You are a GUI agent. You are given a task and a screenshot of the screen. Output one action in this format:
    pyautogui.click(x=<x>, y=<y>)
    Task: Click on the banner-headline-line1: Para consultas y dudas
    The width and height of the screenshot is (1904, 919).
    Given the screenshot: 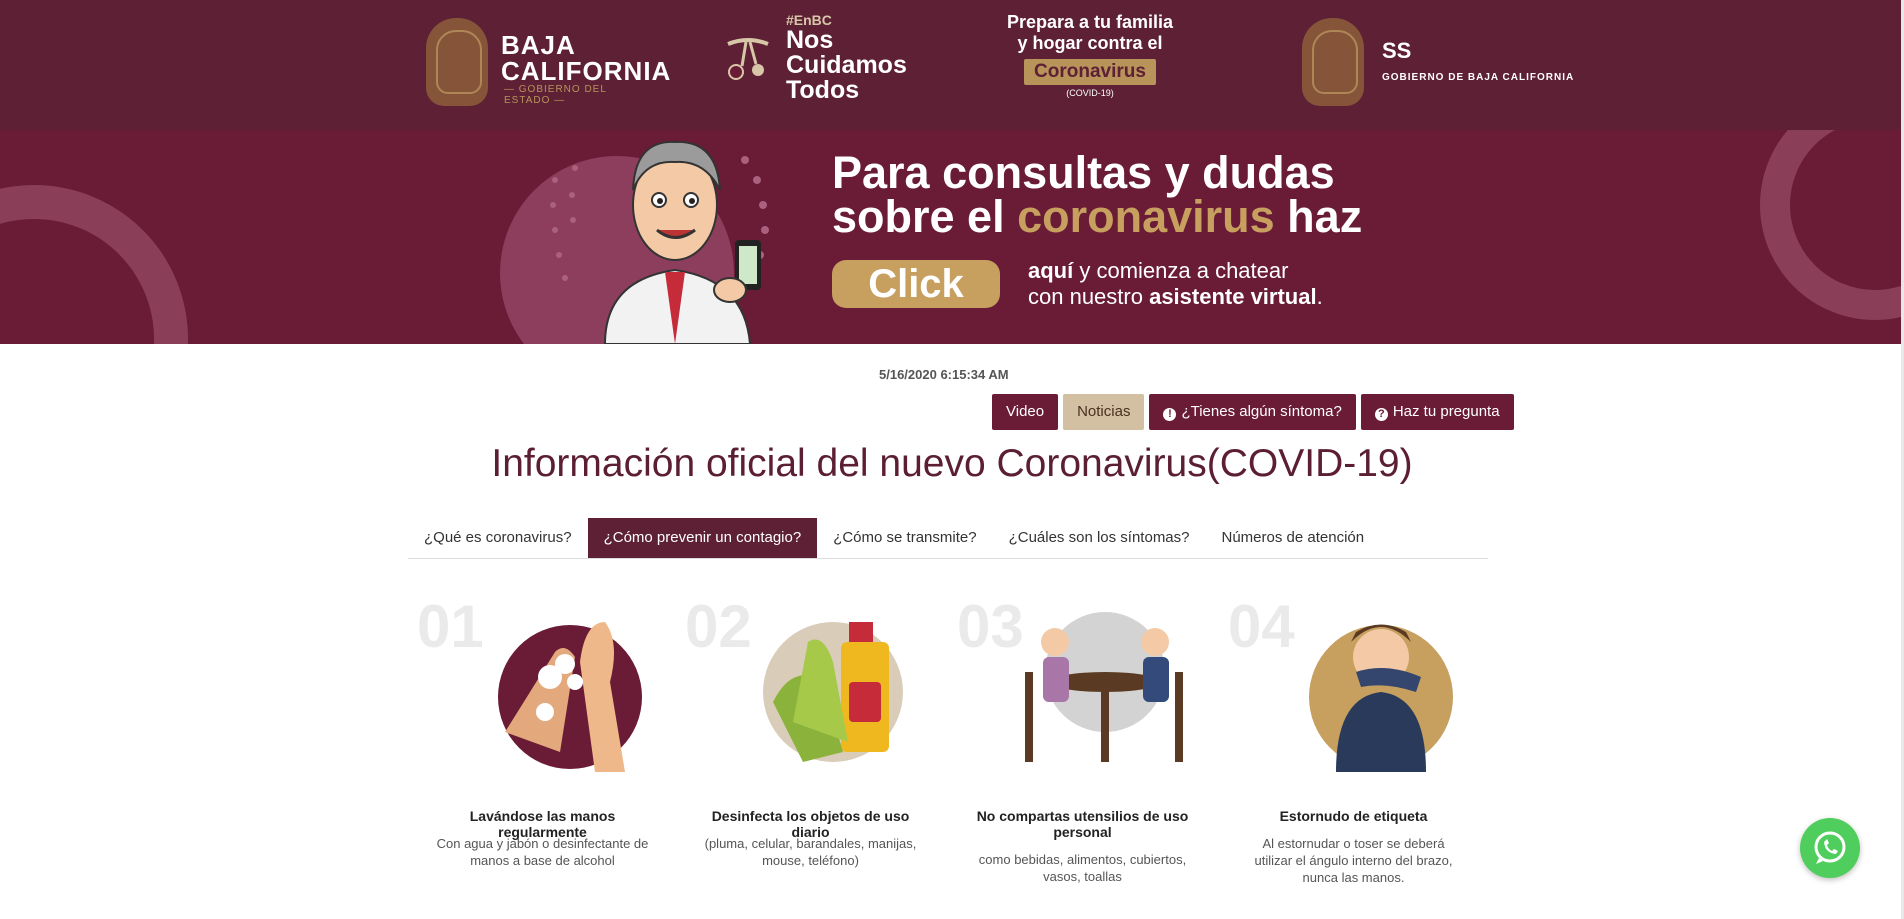 What is the action you would take?
    pyautogui.click(x=1083, y=172)
    